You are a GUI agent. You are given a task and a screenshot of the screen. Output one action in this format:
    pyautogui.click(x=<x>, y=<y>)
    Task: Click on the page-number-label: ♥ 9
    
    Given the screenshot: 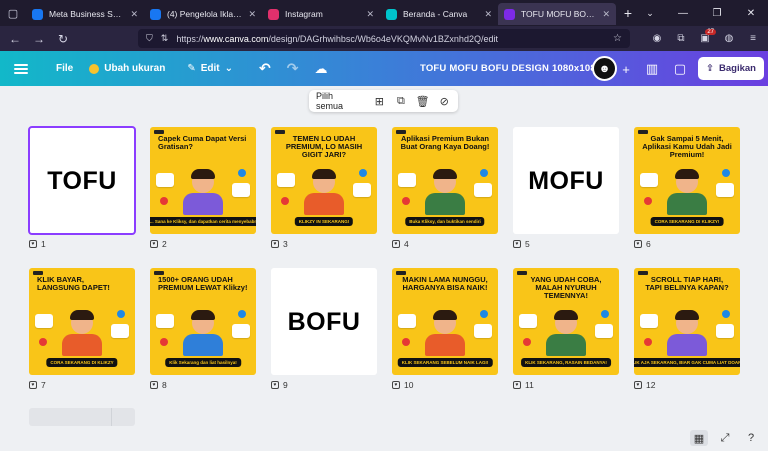 What is the action you would take?
    pyautogui.click(x=279, y=385)
    